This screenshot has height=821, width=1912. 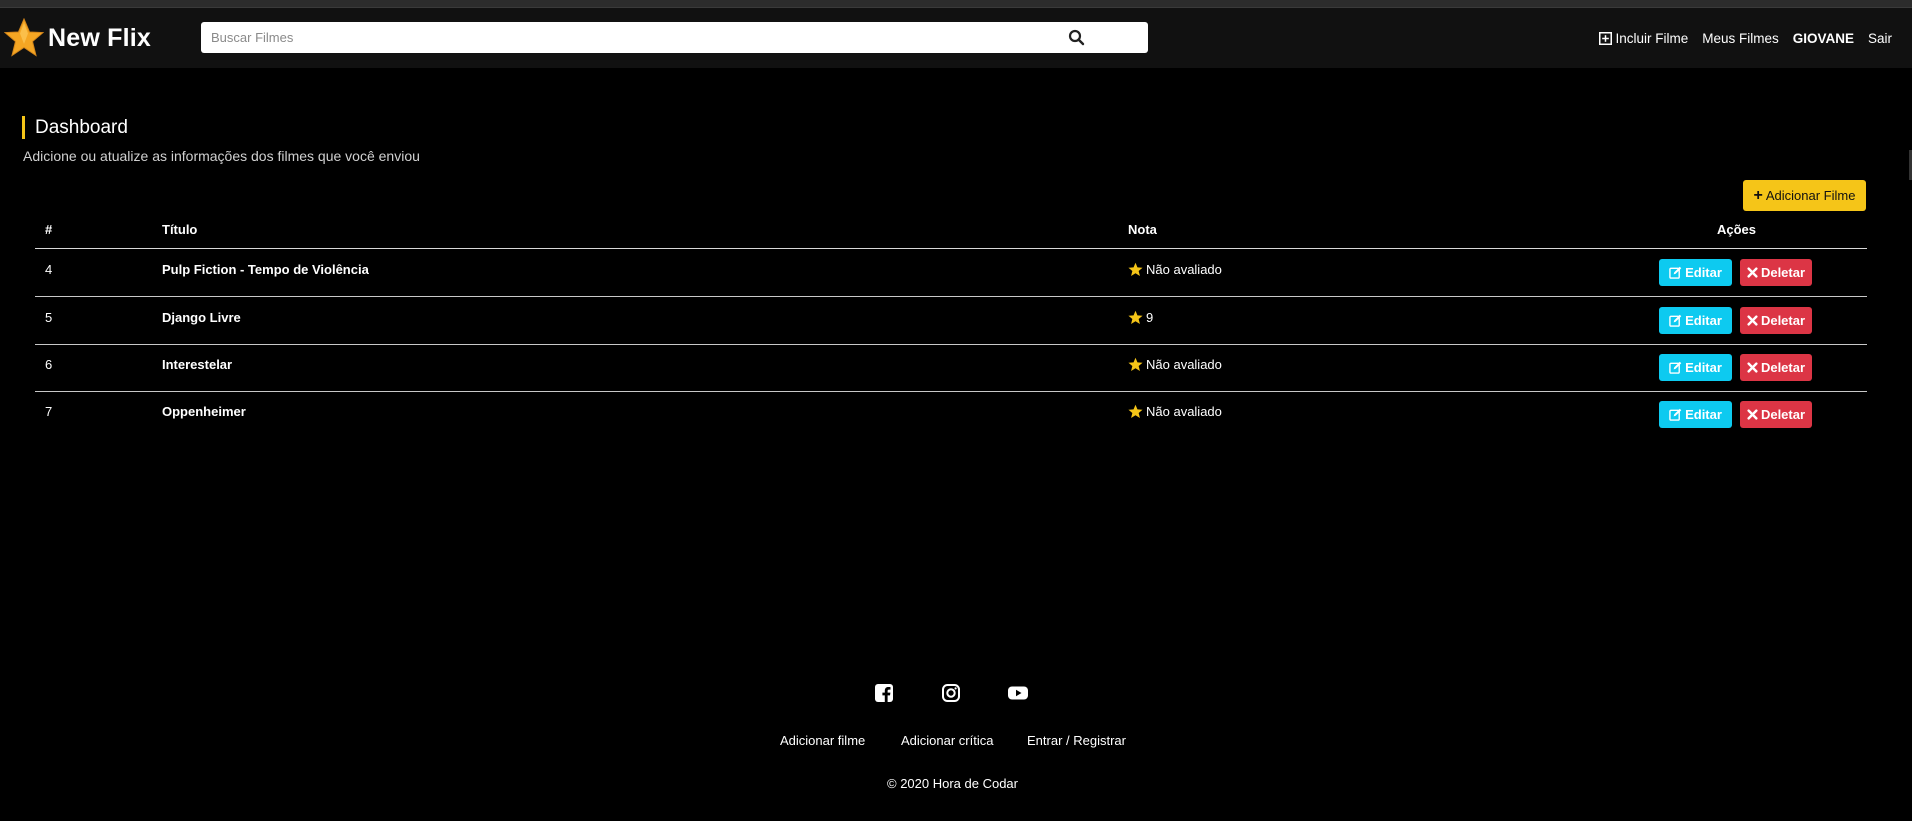 What do you see at coordinates (1758, 195) in the screenshot?
I see `plus-icon: +` at bounding box center [1758, 195].